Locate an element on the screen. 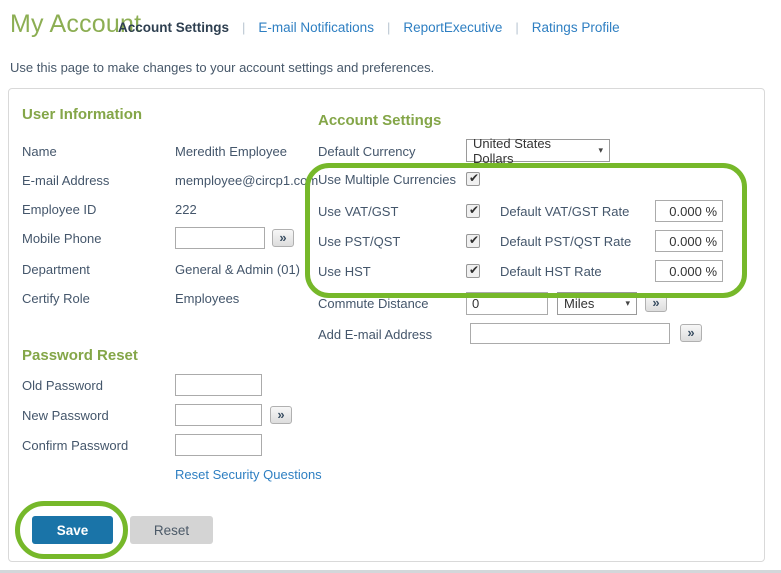 The height and width of the screenshot is (573, 781). new-password-input is located at coordinates (218, 415).